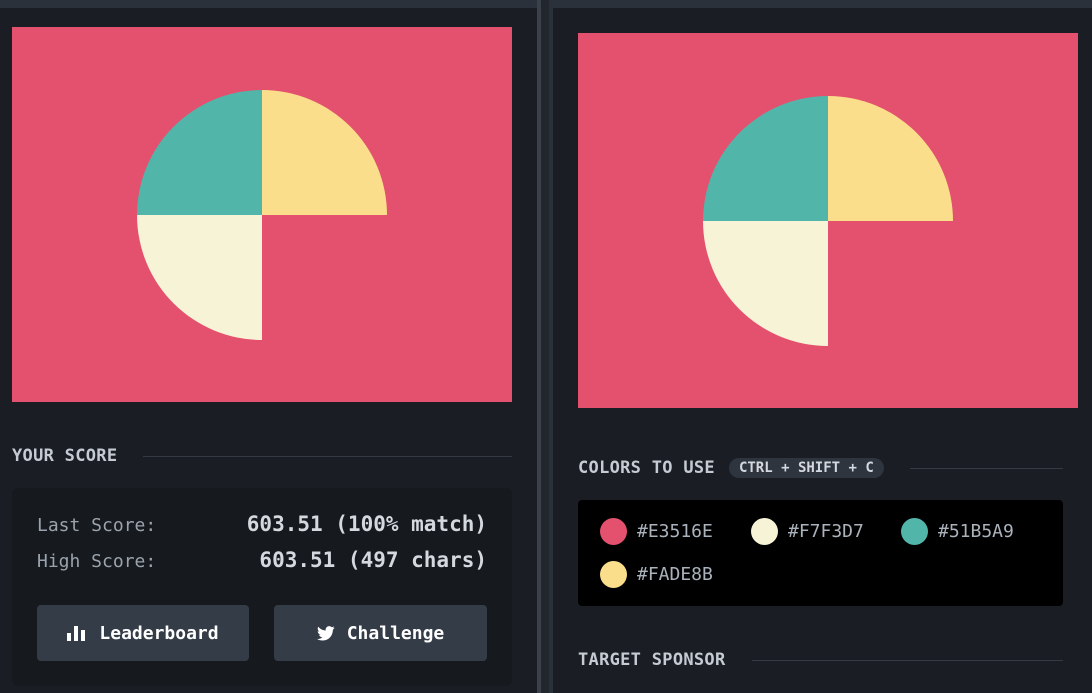 This screenshot has height=693, width=1092. Describe the element at coordinates (77, 633) in the screenshot. I see `bar-chart-icon` at that location.